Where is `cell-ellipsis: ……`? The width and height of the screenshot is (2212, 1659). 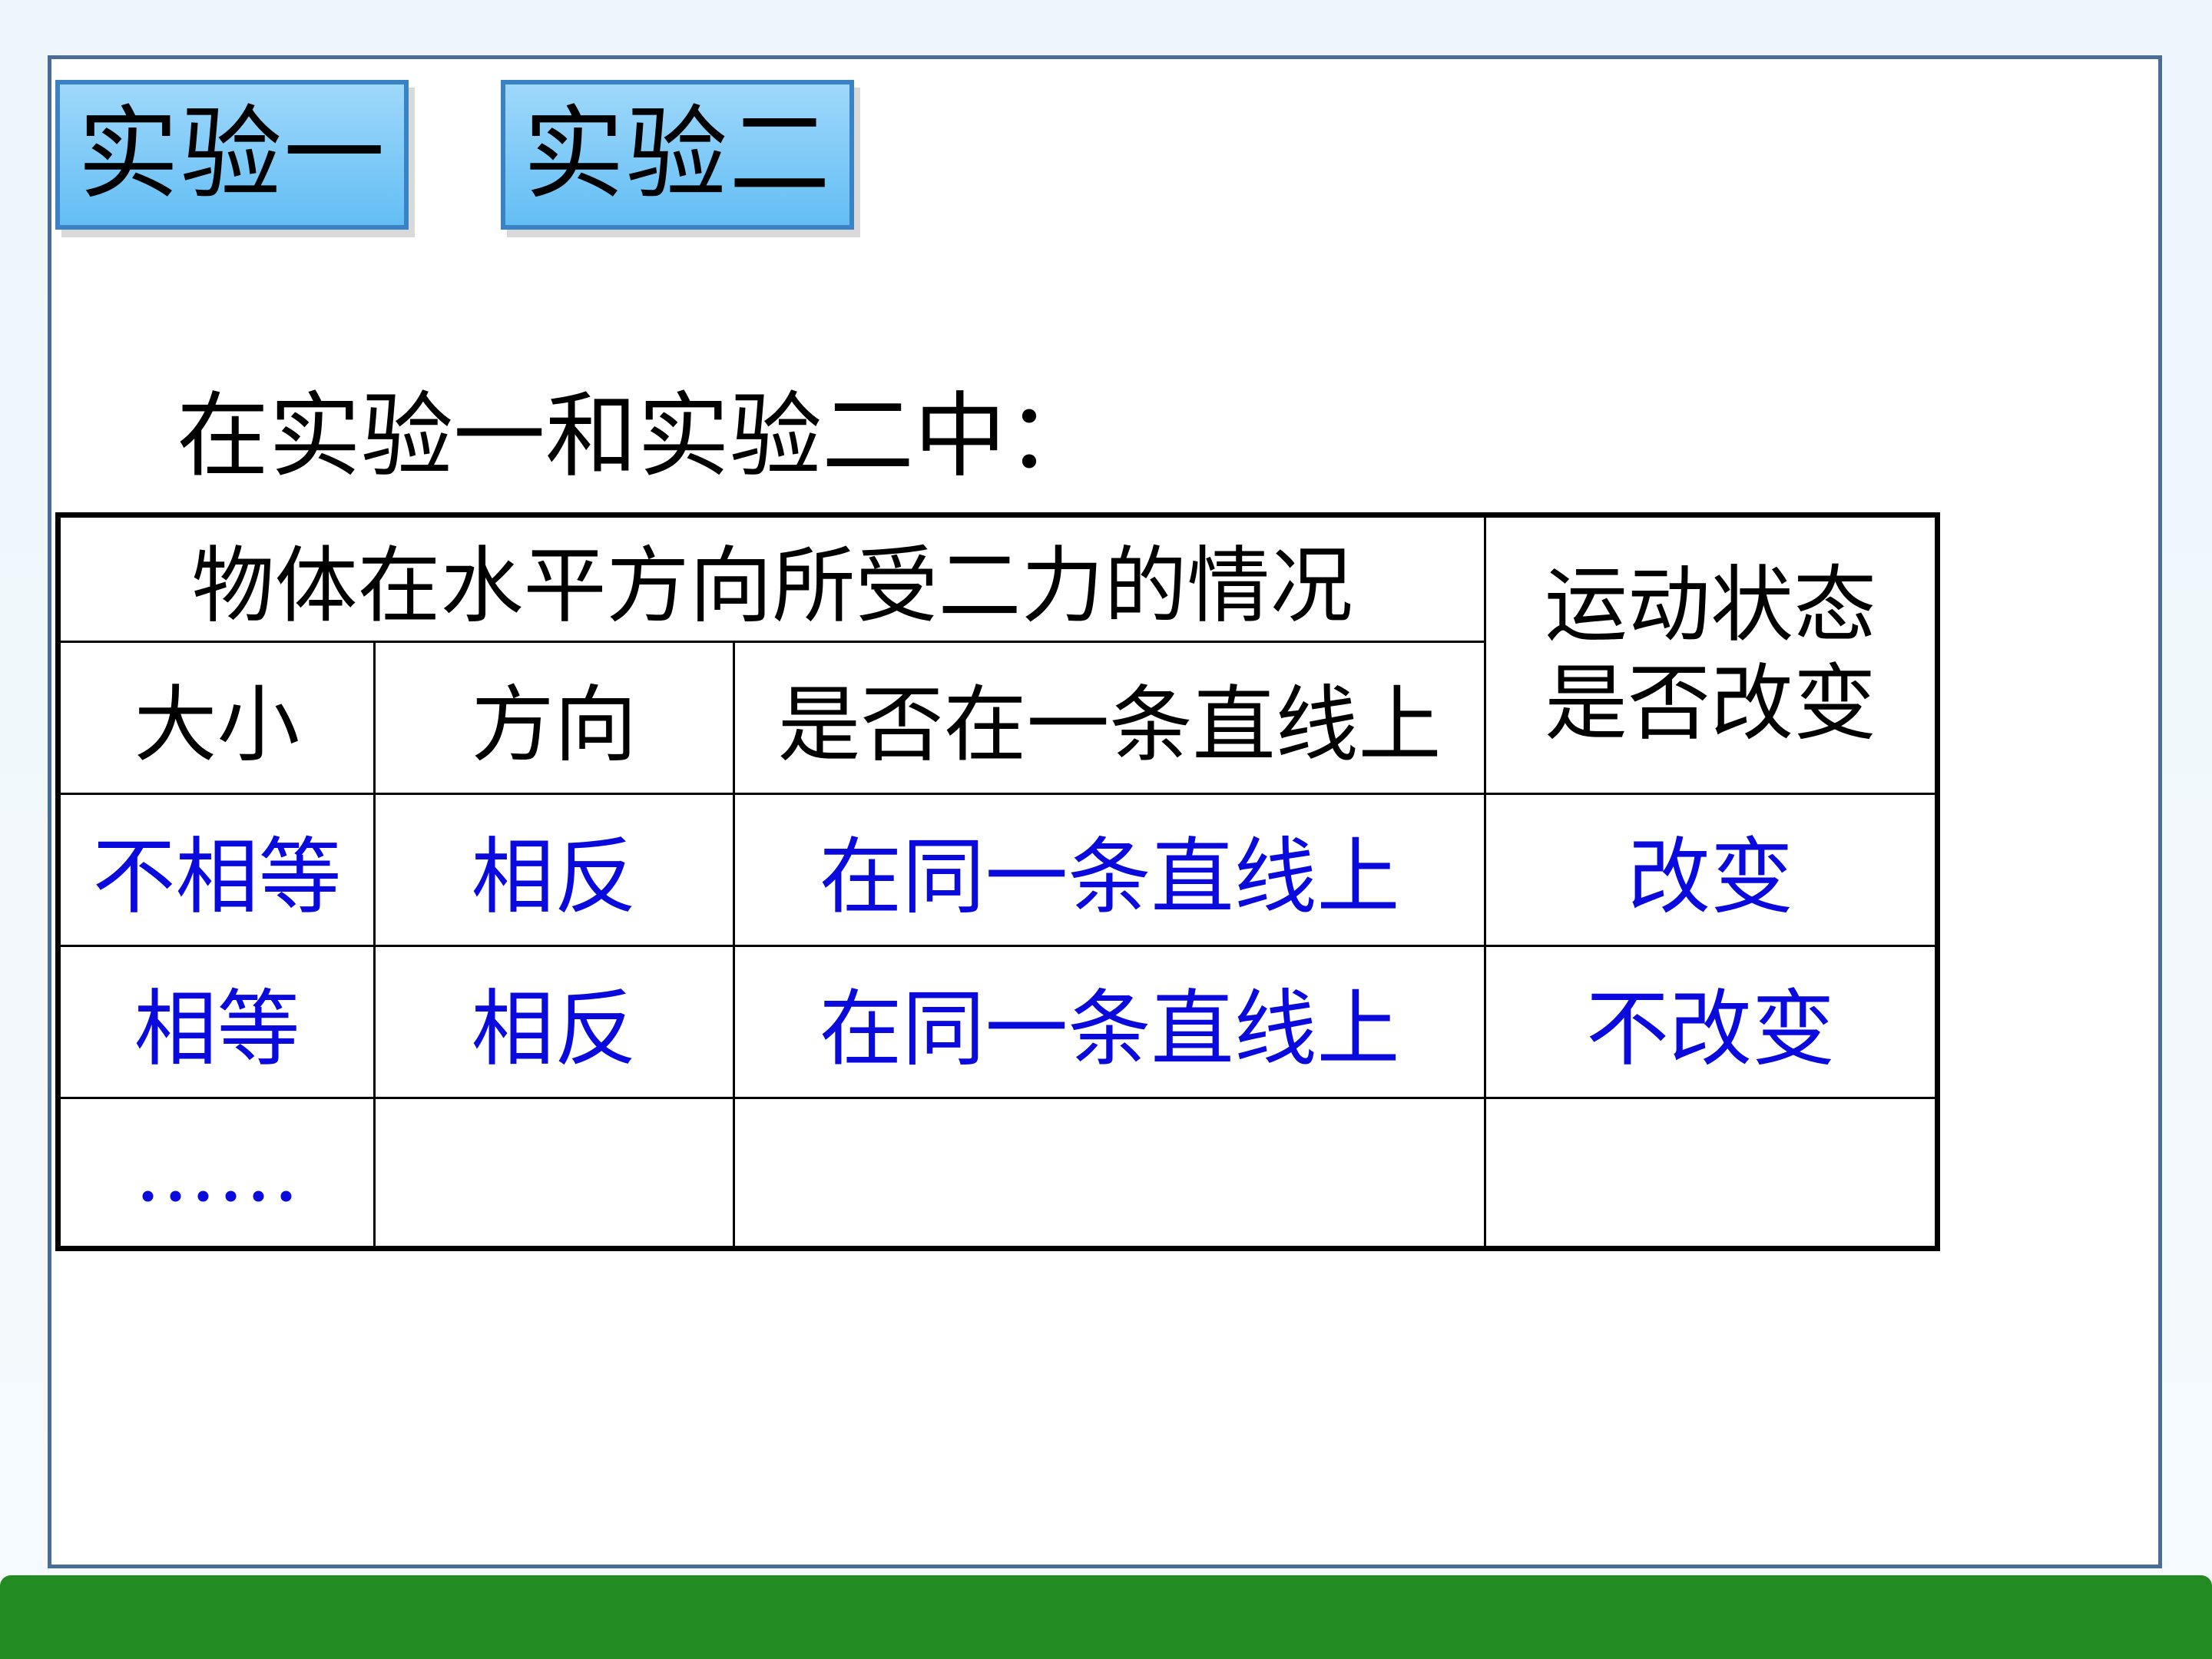 cell-ellipsis: …… is located at coordinates (216, 1173).